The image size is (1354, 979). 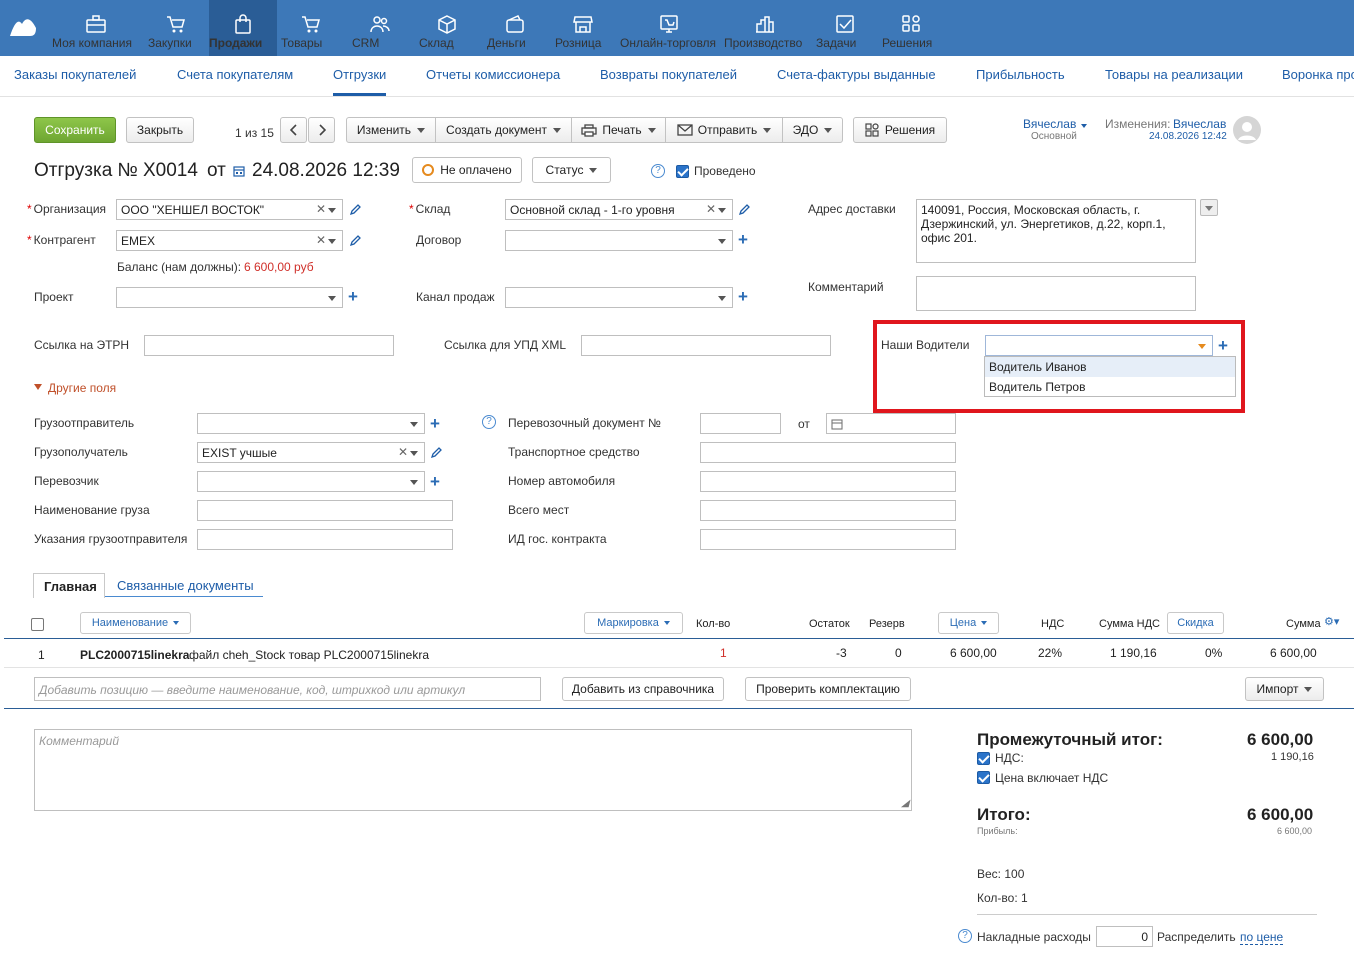 I want to click on add-carrier-icon: +, so click(x=435, y=481).